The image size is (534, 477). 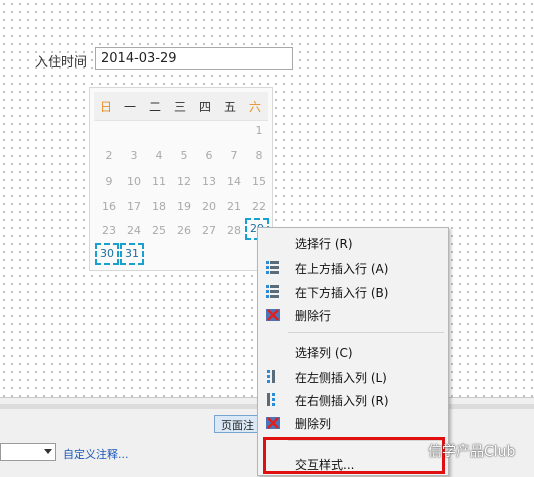 I want to click on calendar-day: 25, so click(x=159, y=230).